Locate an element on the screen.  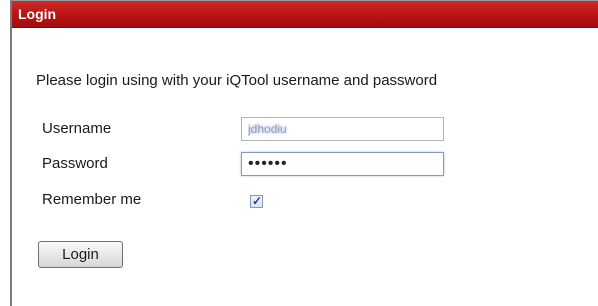
panel-titlebar: Login is located at coordinates (305, 14).